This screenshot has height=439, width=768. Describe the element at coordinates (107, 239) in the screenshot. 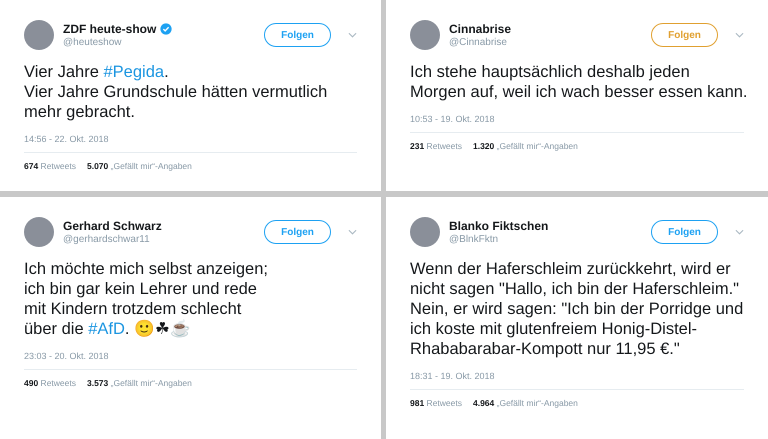

I see `user-handle: @gerhardschwar11` at that location.